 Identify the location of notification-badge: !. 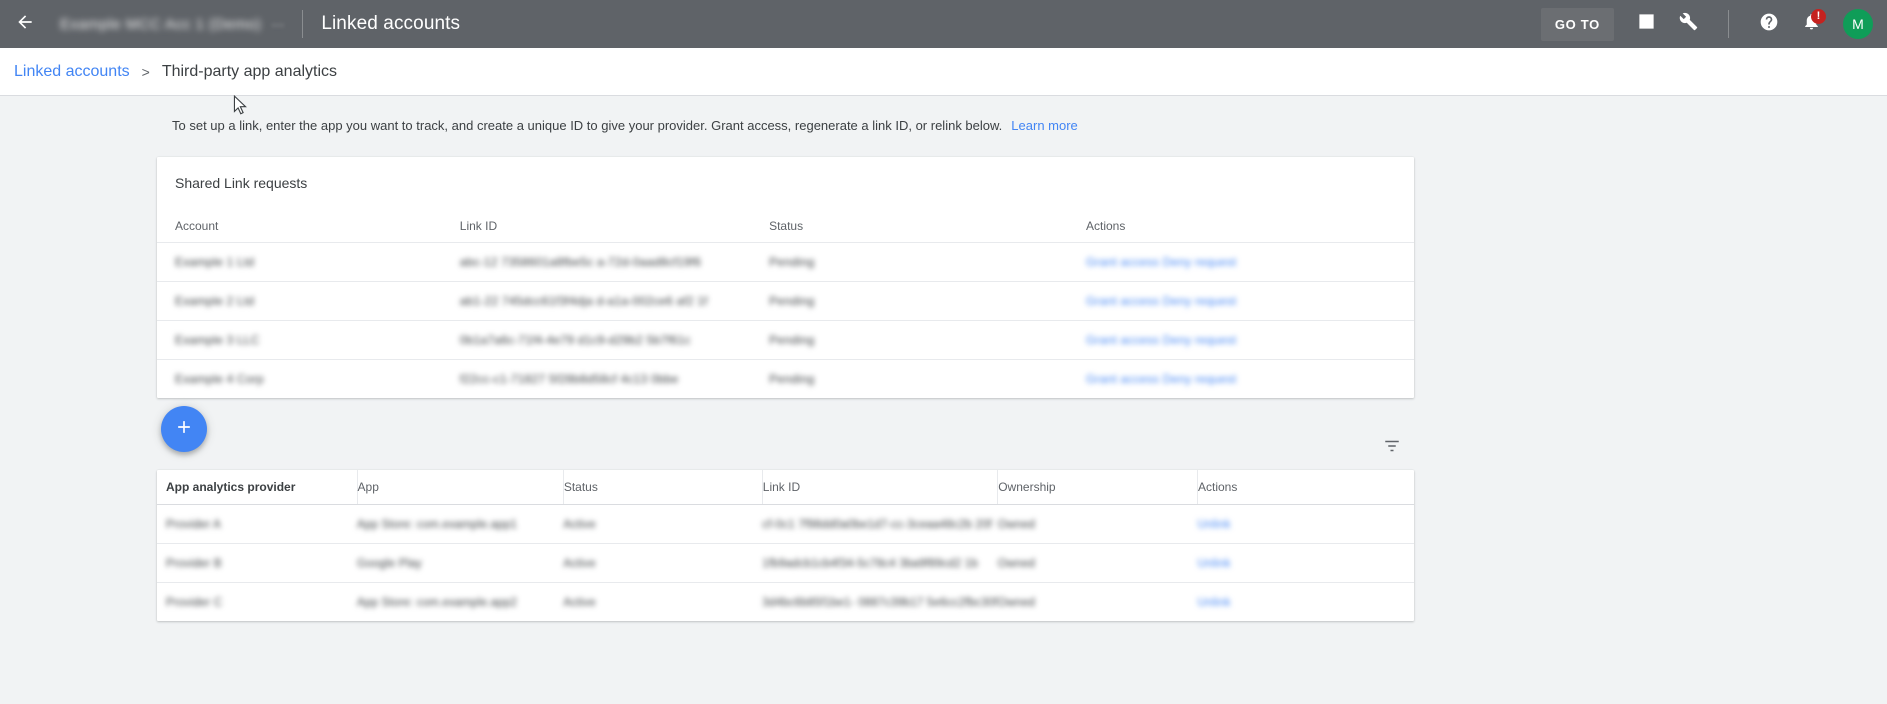
(1818, 16).